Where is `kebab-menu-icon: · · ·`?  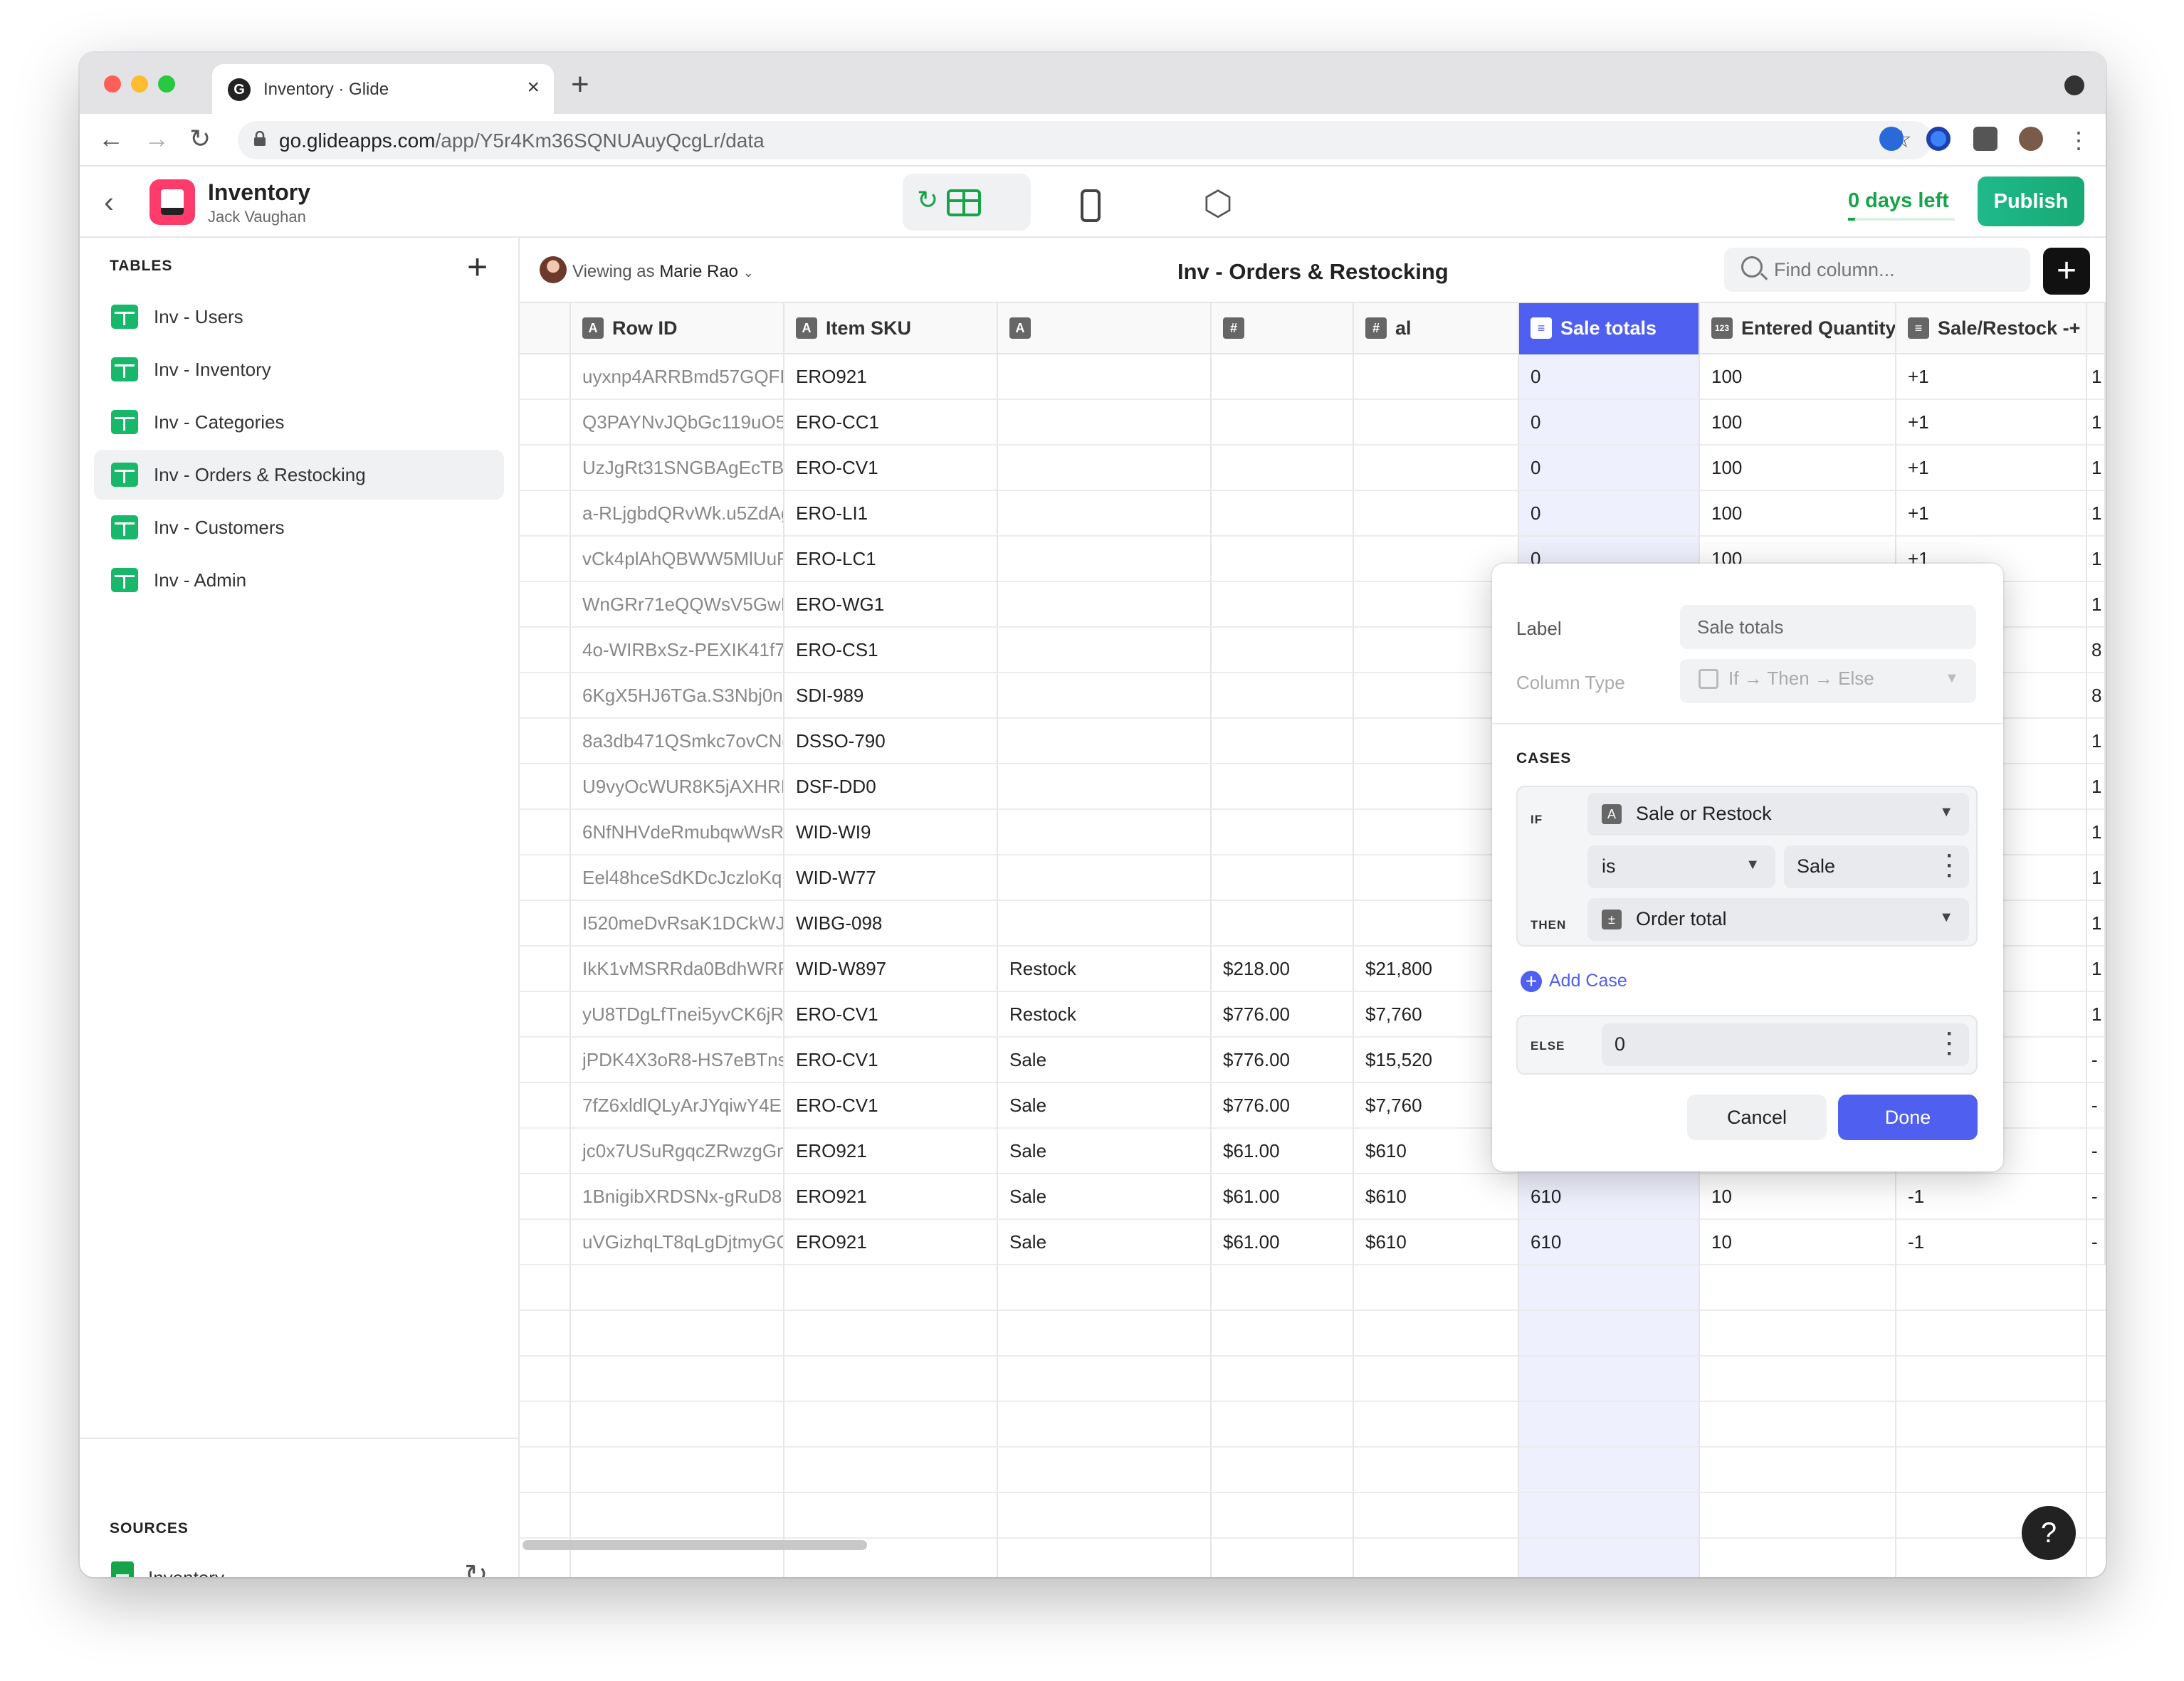
kebab-menu-icon: · · · is located at coordinates (1949, 866).